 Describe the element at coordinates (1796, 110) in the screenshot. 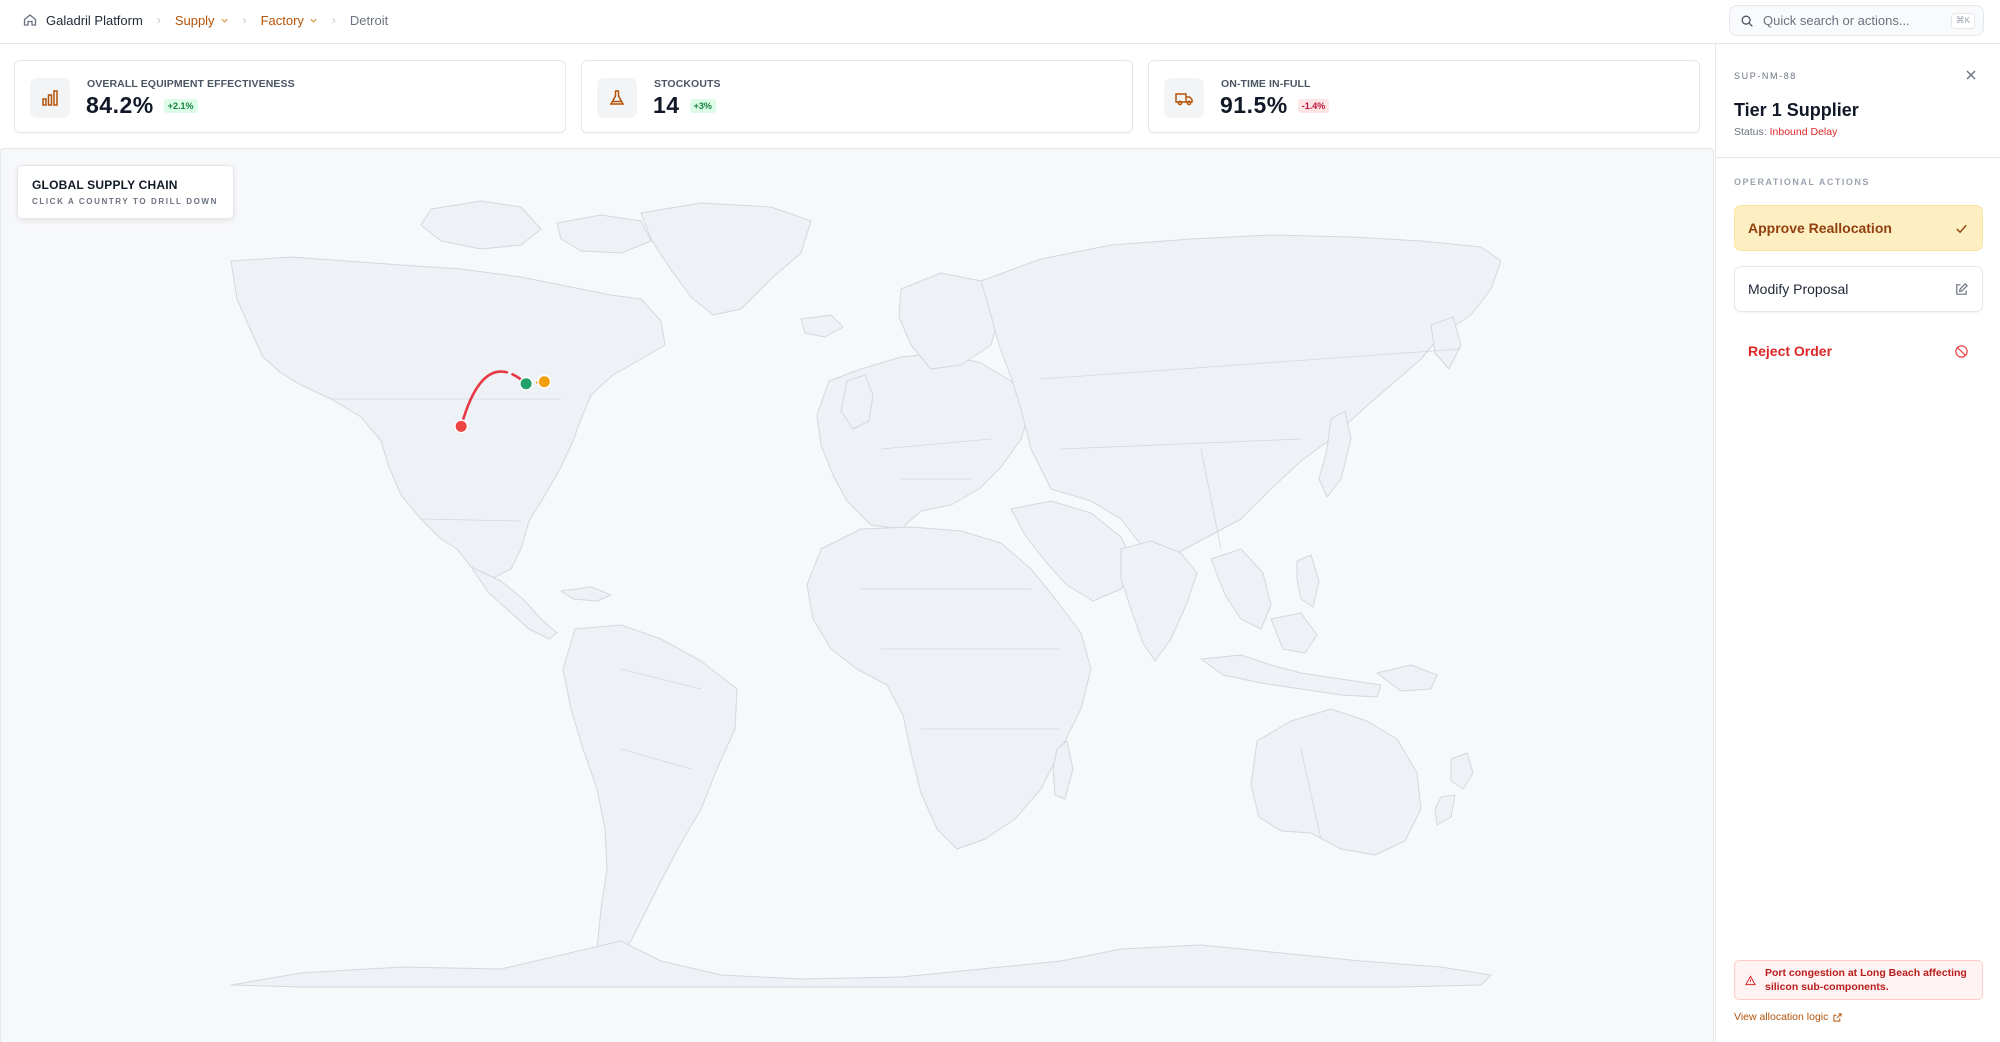

I see `panel-title: Tier 1 Supplier` at that location.